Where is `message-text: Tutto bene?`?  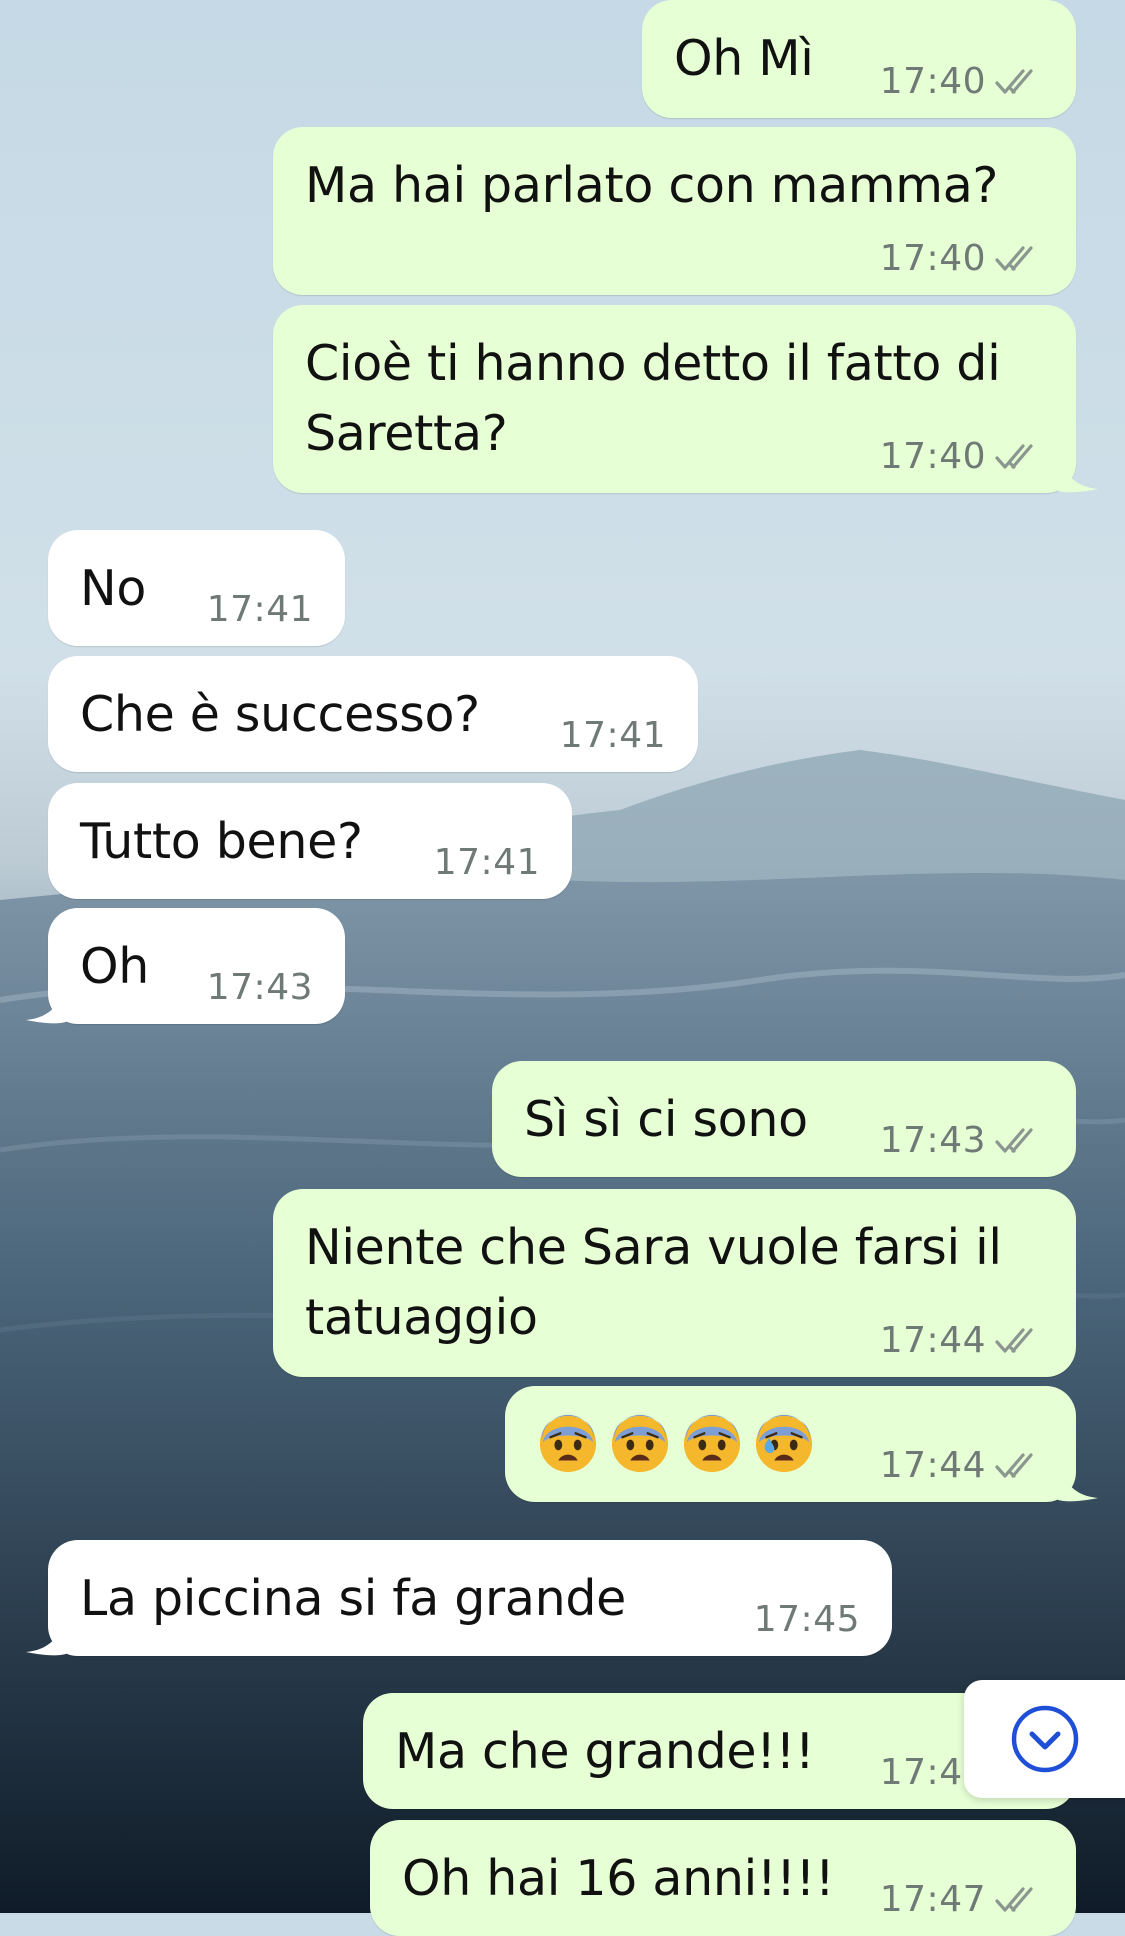
message-text: Tutto bene? is located at coordinates (221, 841).